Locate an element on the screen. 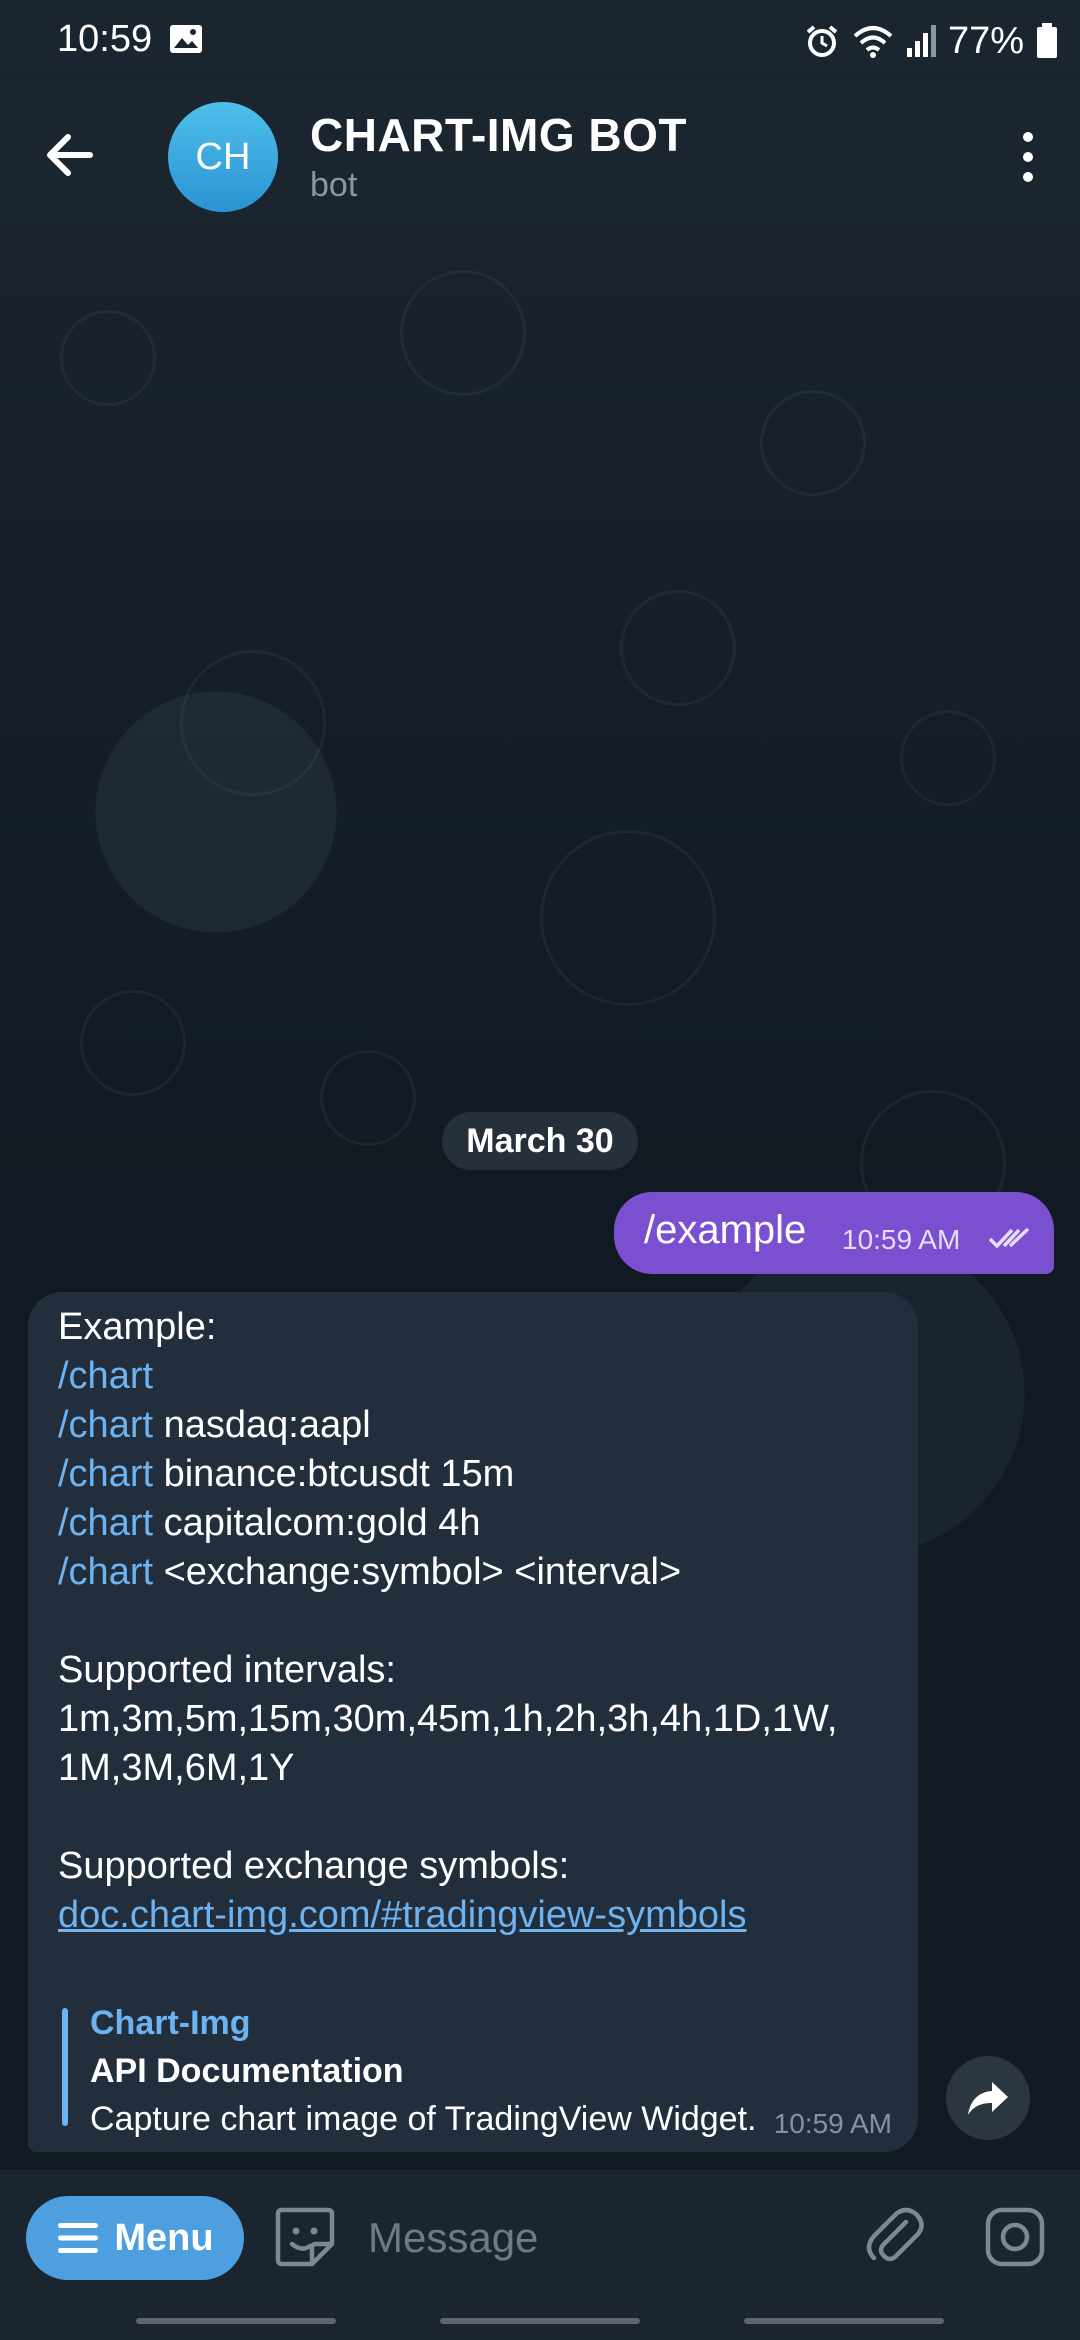 The image size is (1080, 2340). status-bar: 10:59 77% is located at coordinates (540, 40).